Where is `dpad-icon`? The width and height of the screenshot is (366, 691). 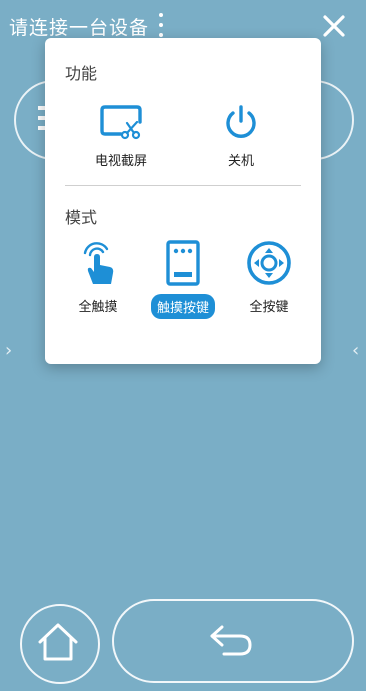 dpad-icon is located at coordinates (269, 263).